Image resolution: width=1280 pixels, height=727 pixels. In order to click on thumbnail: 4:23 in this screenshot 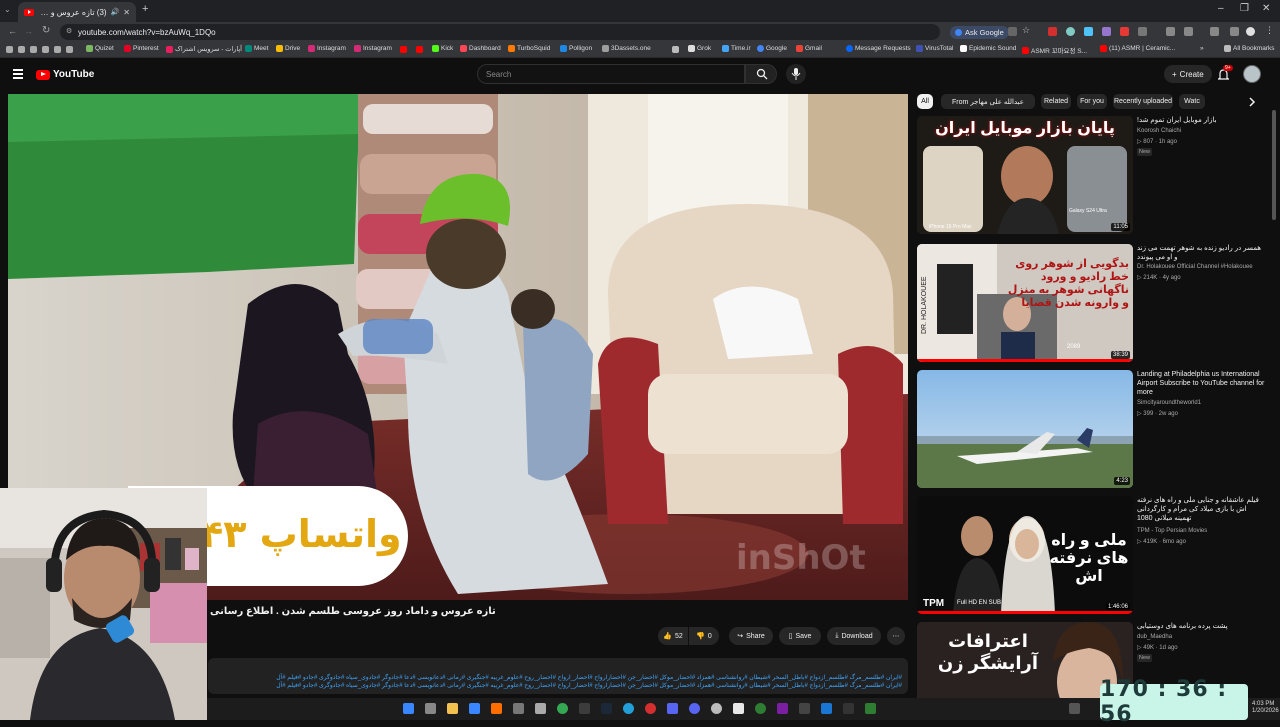, I will do `click(1025, 429)`.